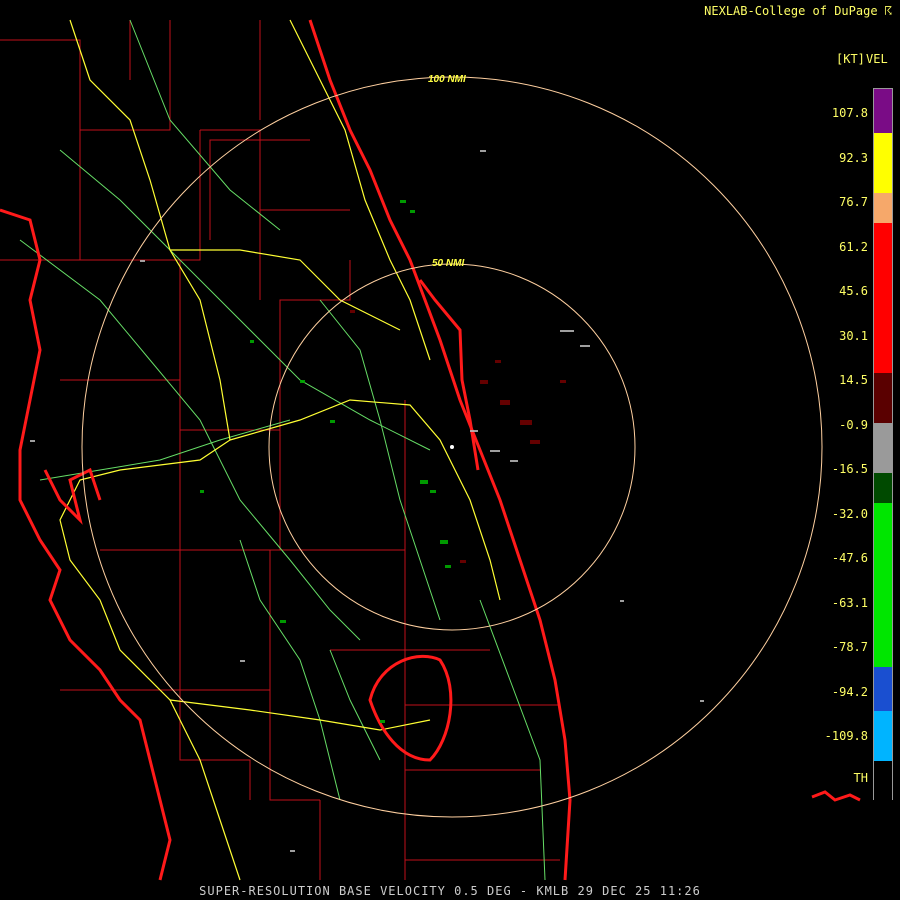 The height and width of the screenshot is (900, 900). I want to click on colorbar-seg-red, so click(883, 298).